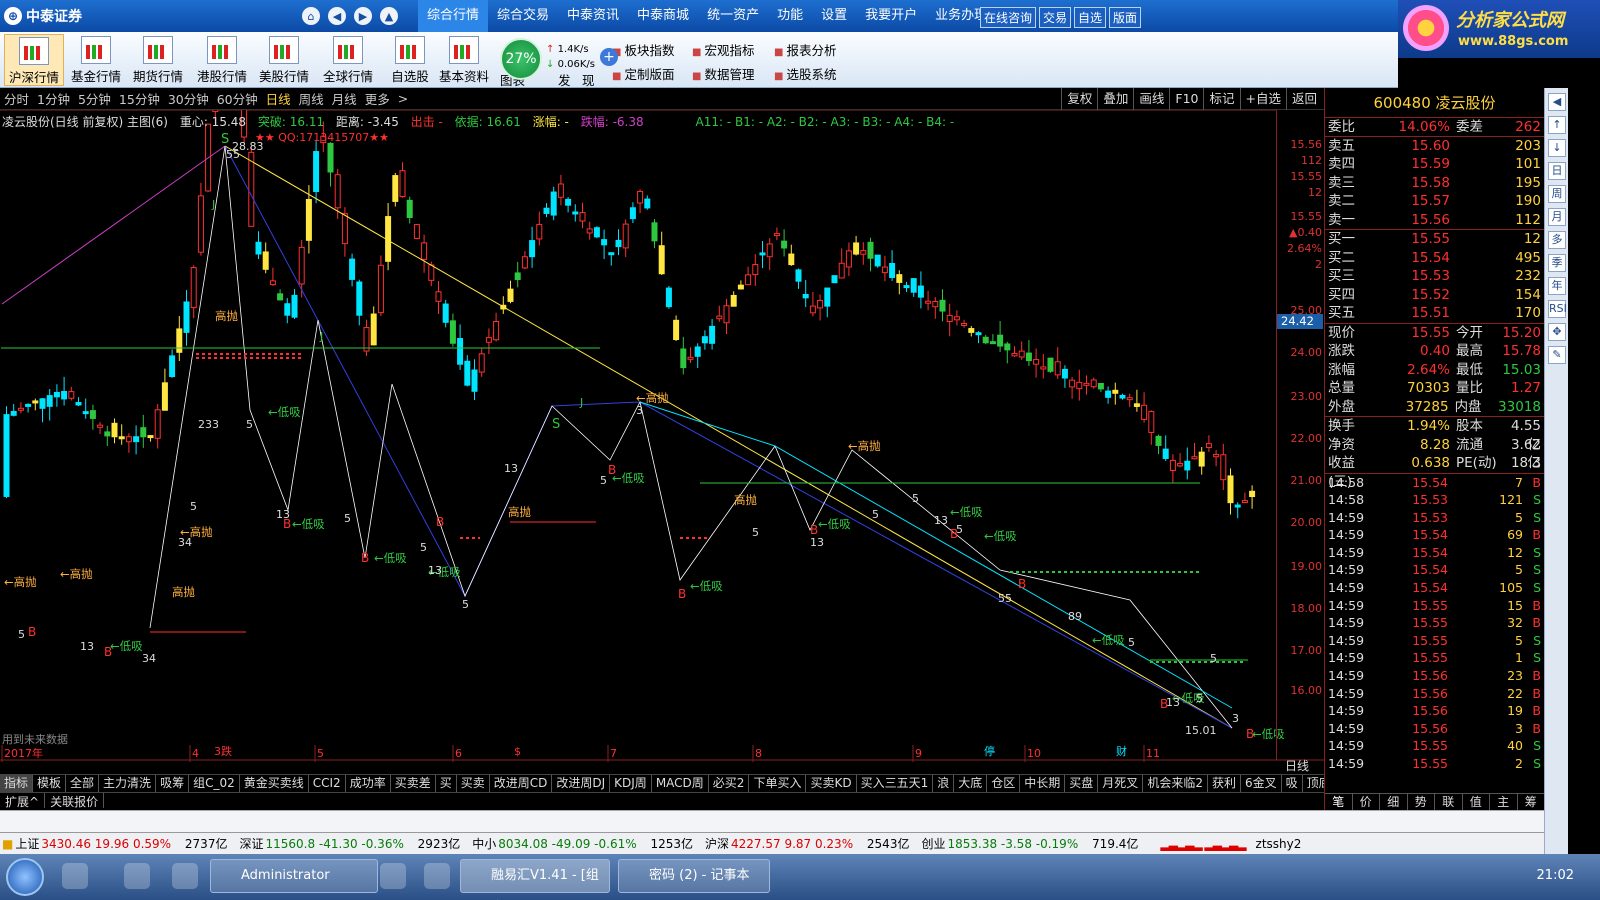 The image size is (1600, 900). Describe the element at coordinates (75, 876) in the screenshot. I see `explorer-icon` at that location.